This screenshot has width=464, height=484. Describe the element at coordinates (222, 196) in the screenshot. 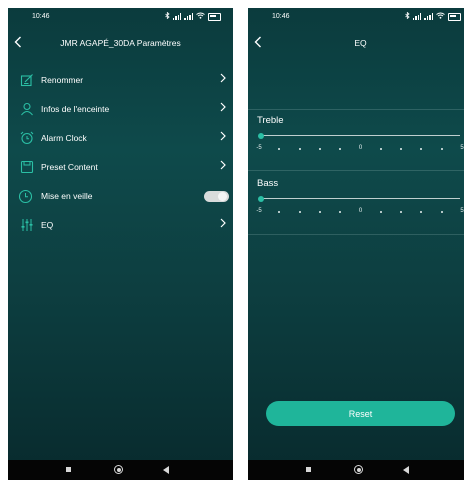

I see `toggle-knob` at that location.